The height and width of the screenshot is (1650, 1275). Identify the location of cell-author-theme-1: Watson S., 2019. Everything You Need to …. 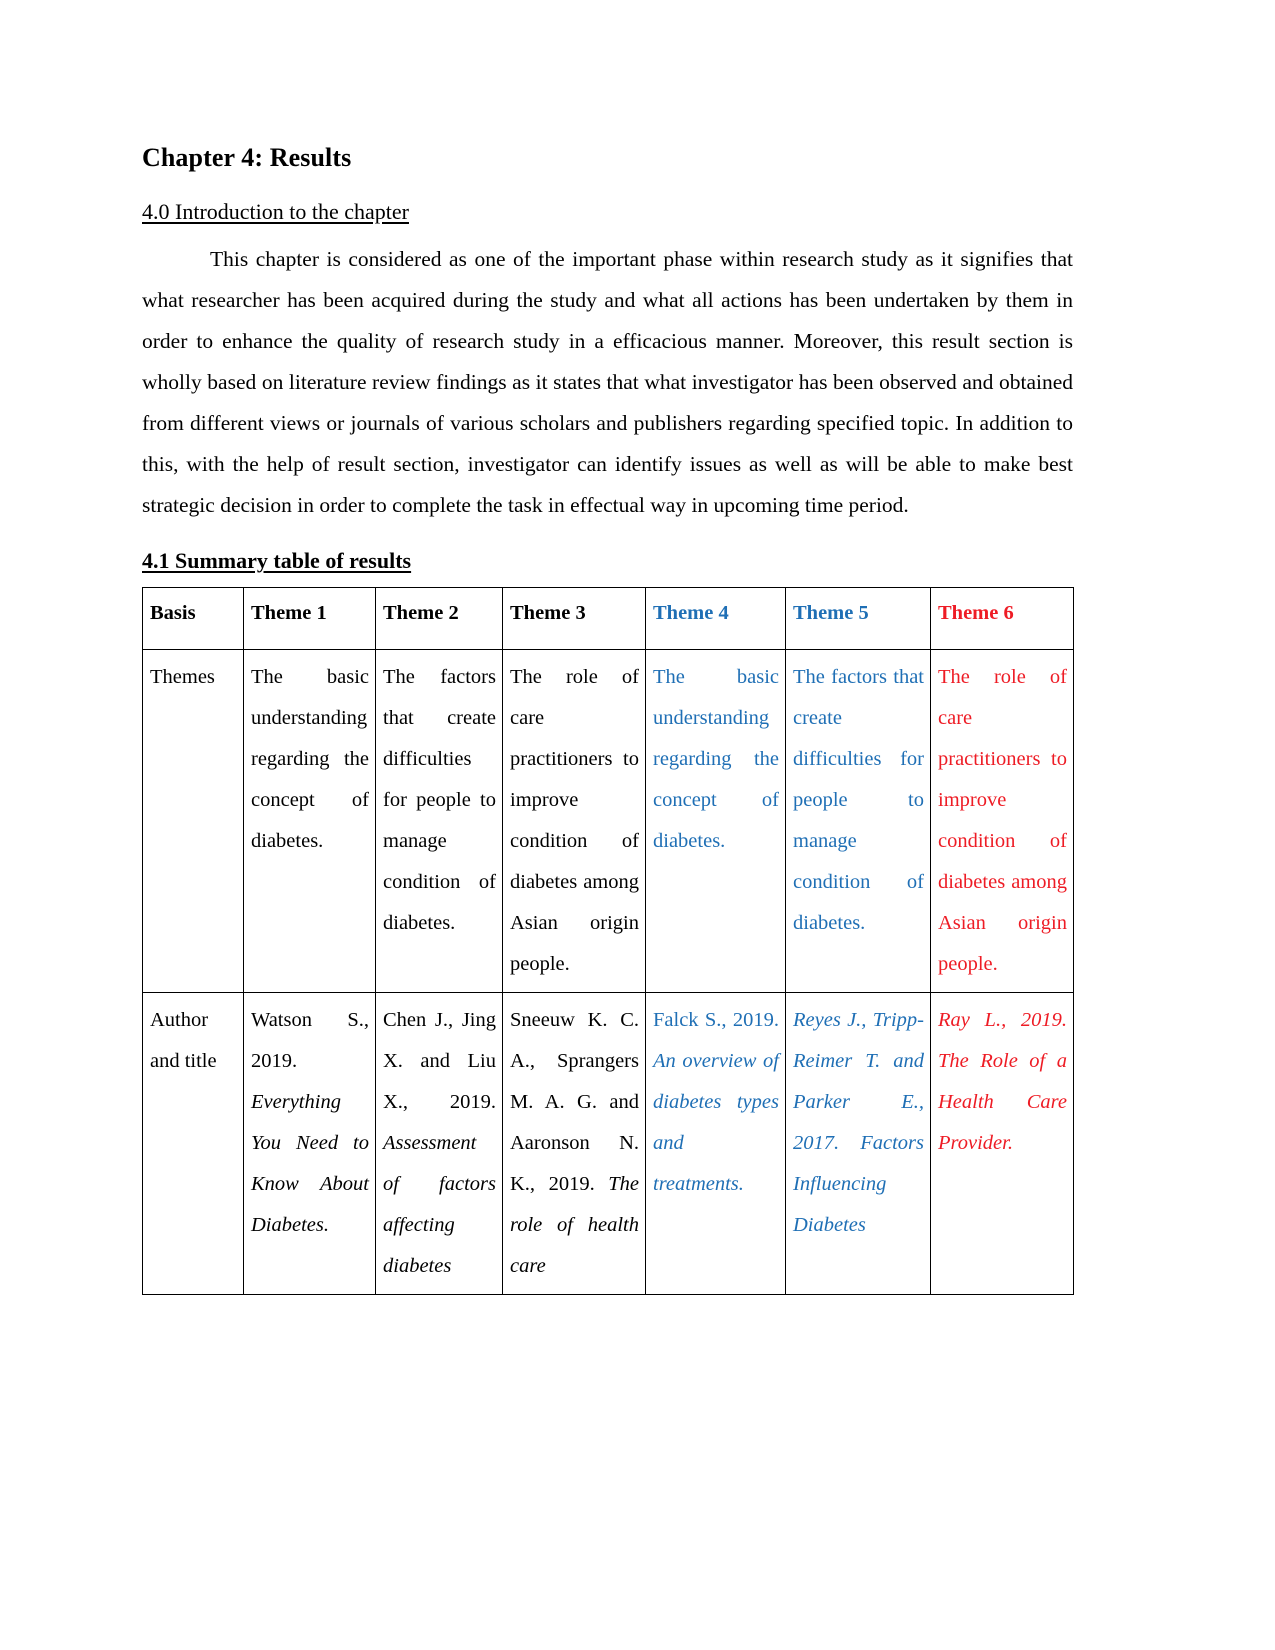
(309, 1143).